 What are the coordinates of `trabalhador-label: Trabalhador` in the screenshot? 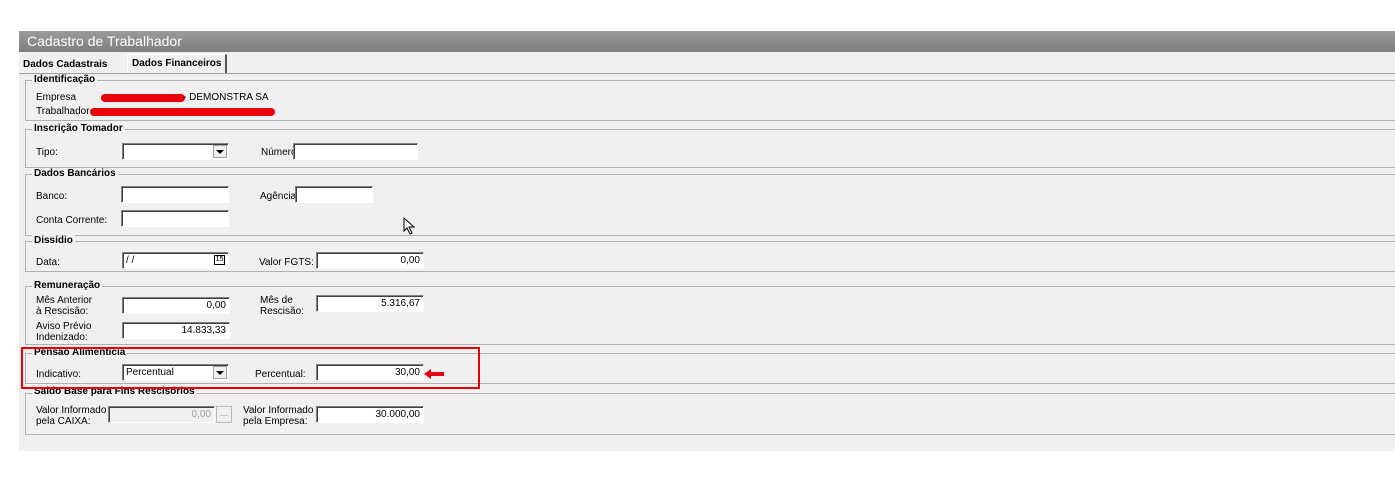 It's located at (63, 111).